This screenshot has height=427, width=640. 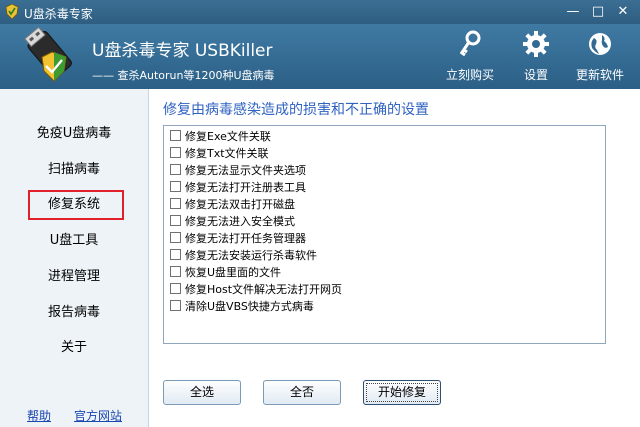 What do you see at coordinates (623, 11) in the screenshot?
I see `close-button: ✕` at bounding box center [623, 11].